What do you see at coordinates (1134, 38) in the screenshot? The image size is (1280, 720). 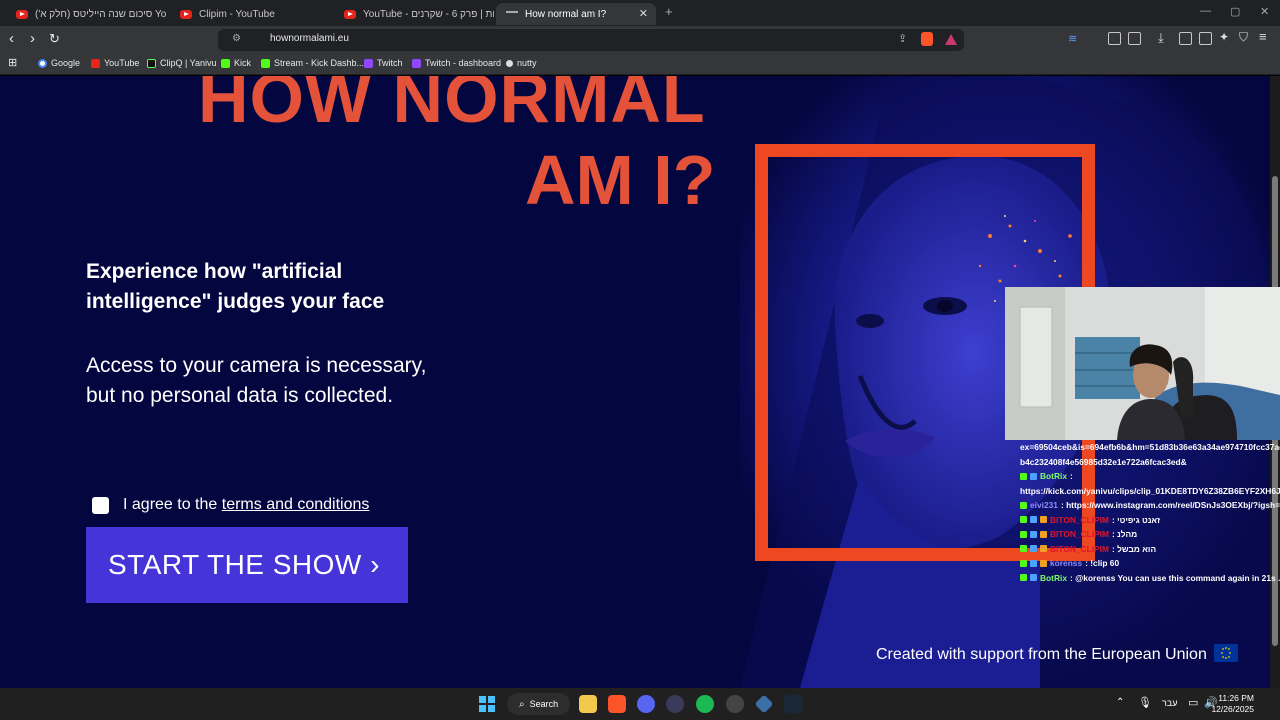 I see `reader-mode-icon` at bounding box center [1134, 38].